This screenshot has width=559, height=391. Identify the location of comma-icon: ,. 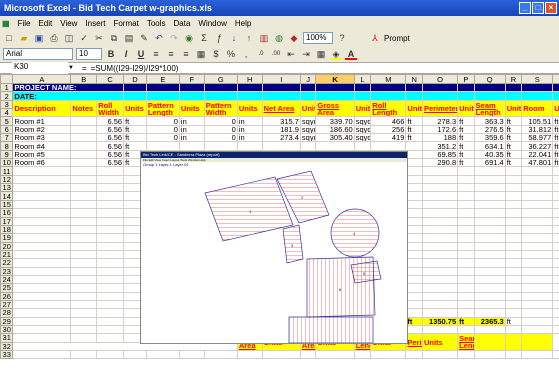
(246, 54).